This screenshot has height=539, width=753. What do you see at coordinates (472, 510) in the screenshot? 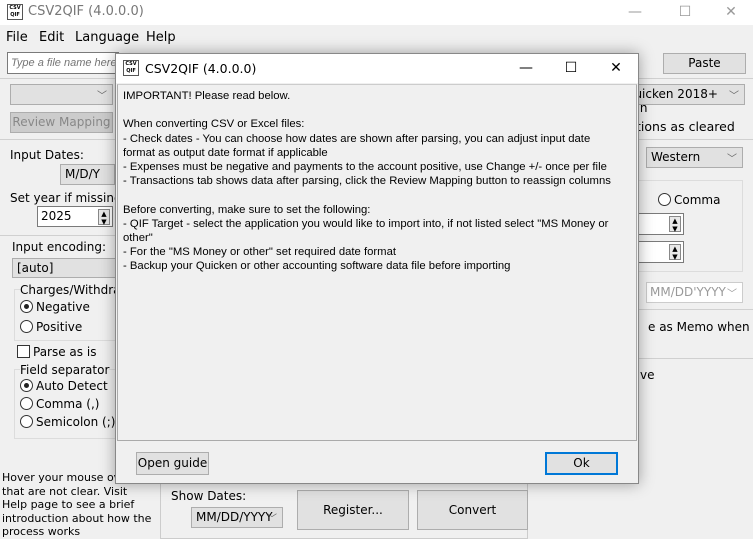
I see `convert-button: Convert` at bounding box center [472, 510].